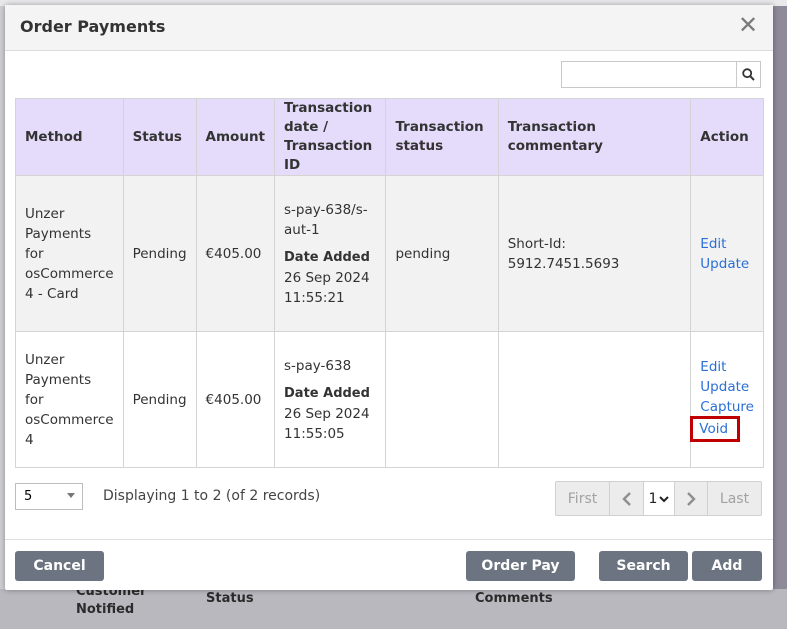 The image size is (787, 629). Describe the element at coordinates (235, 137) in the screenshot. I see `col-header-amount: Amount` at that location.